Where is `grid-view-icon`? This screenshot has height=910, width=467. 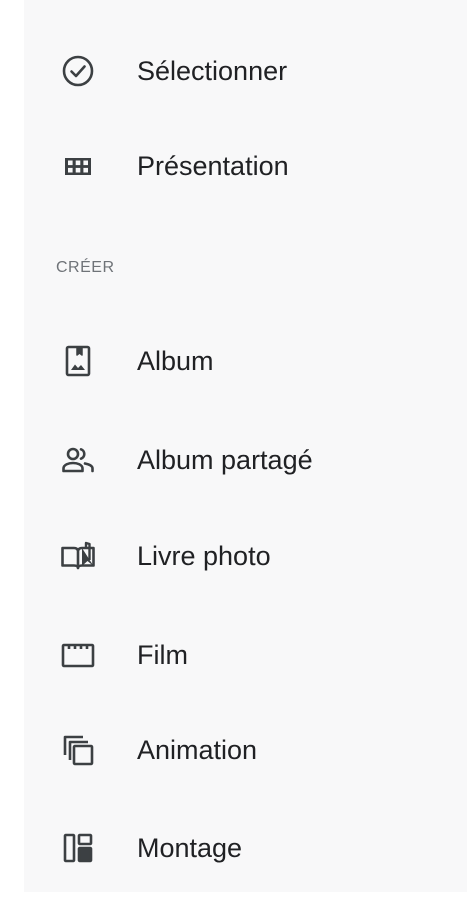 grid-view-icon is located at coordinates (78, 166).